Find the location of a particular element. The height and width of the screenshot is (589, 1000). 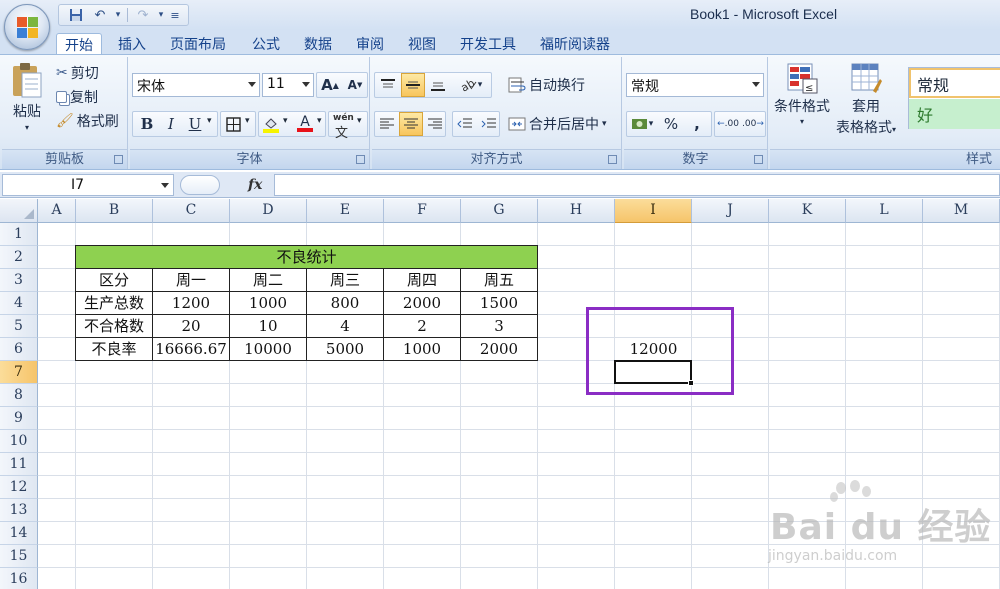

row-header-15: 15 is located at coordinates (19, 556).